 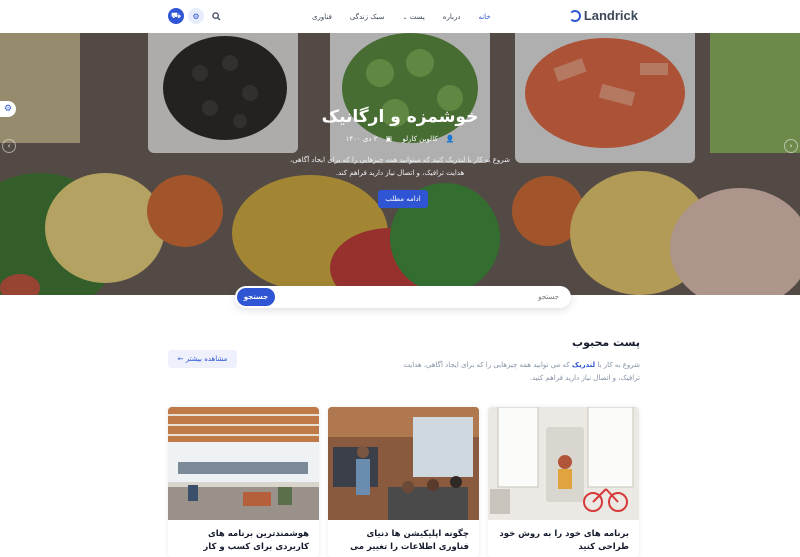 I want to click on nav-item-home: خانه, so click(x=484, y=17).